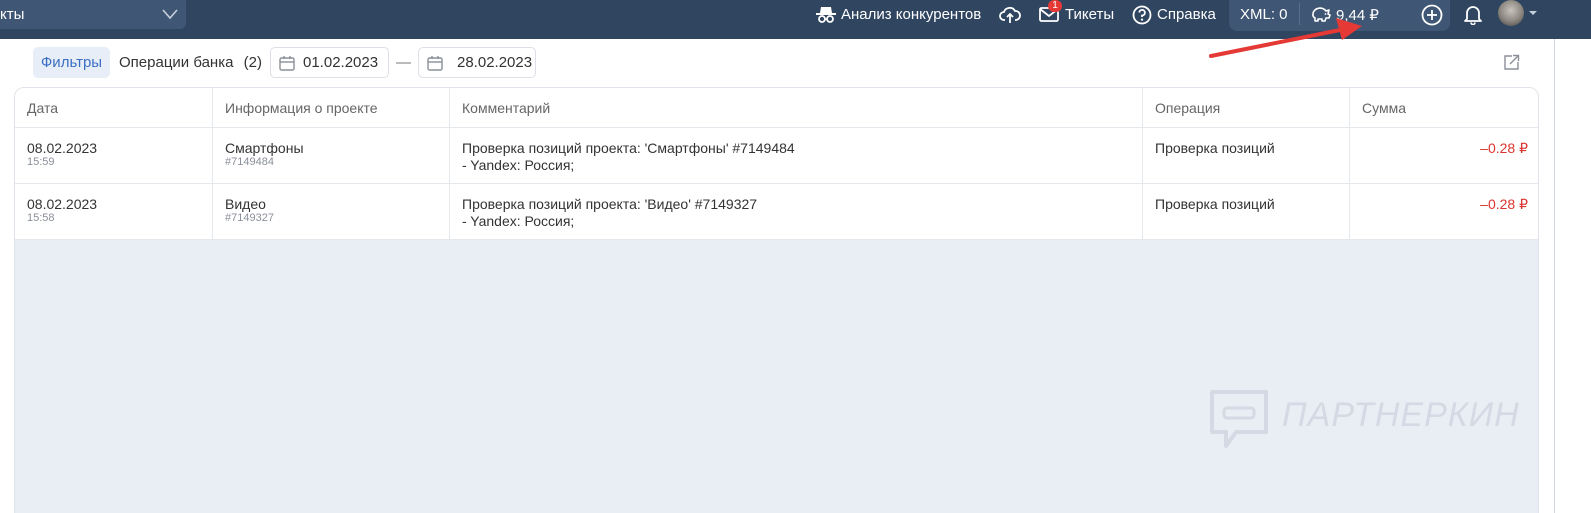 This screenshot has width=1591, height=513. I want to click on filters-button: Фильтры, so click(71, 62).